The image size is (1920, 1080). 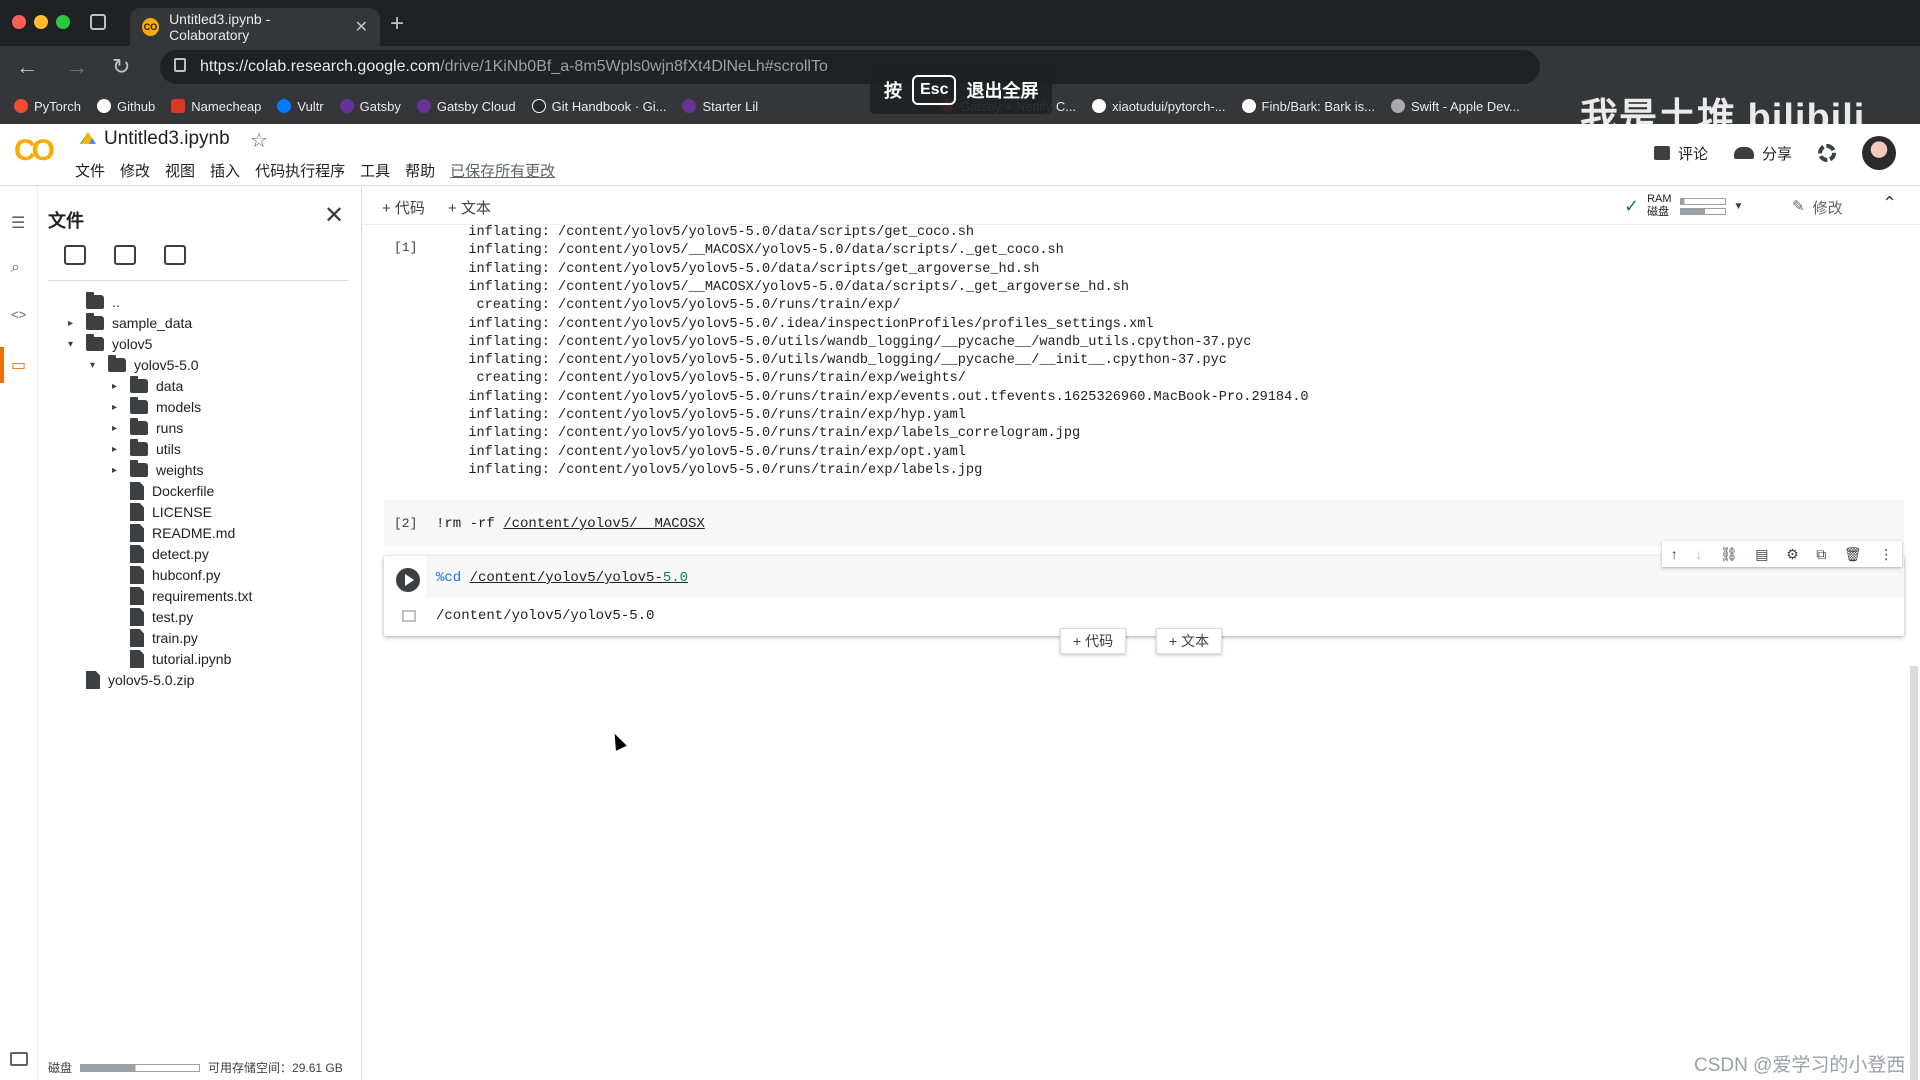 I want to click on tree-item-file: test.py, so click(x=152, y=617).